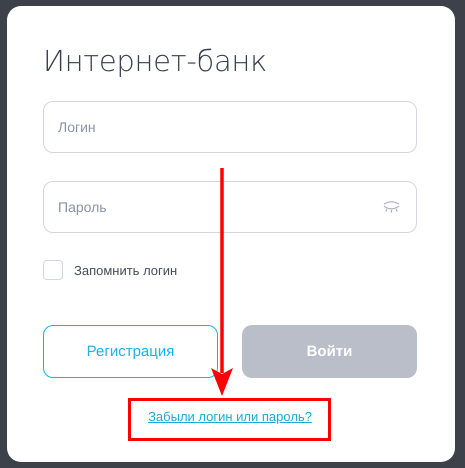  What do you see at coordinates (53, 270) in the screenshot?
I see `checkbox` at bounding box center [53, 270].